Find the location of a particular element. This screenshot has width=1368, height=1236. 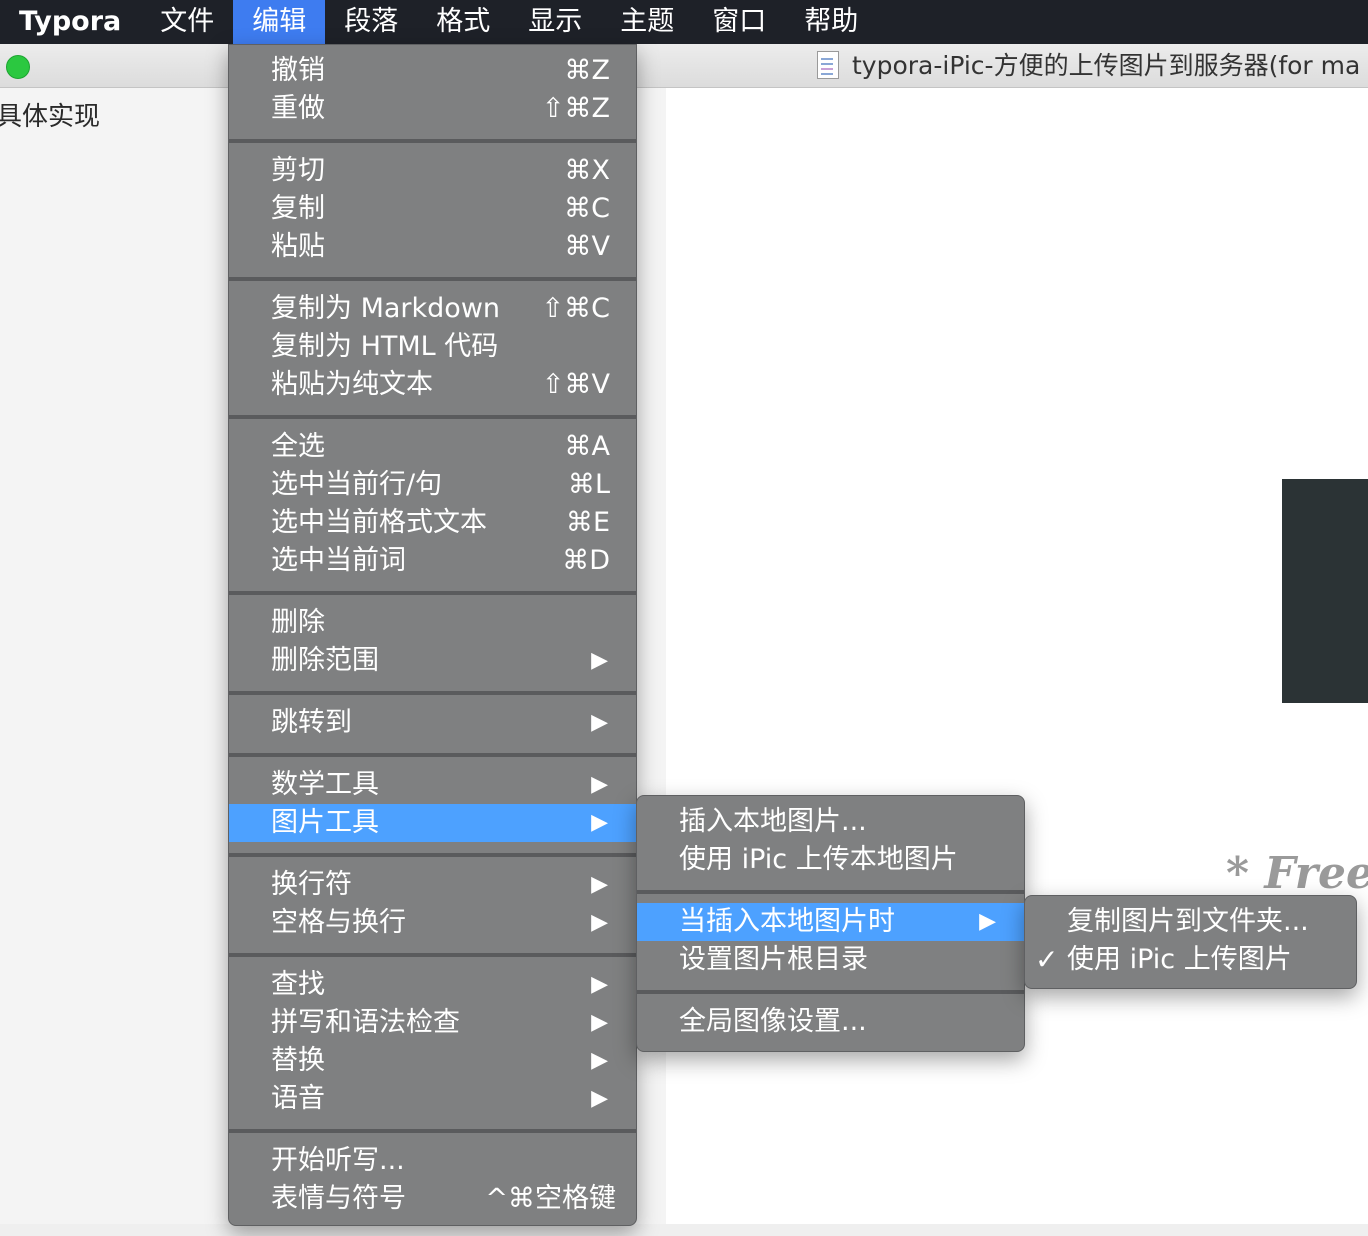

menu-item-label: 使用 iPic 上传本地图片 is located at coordinates (818, 859).